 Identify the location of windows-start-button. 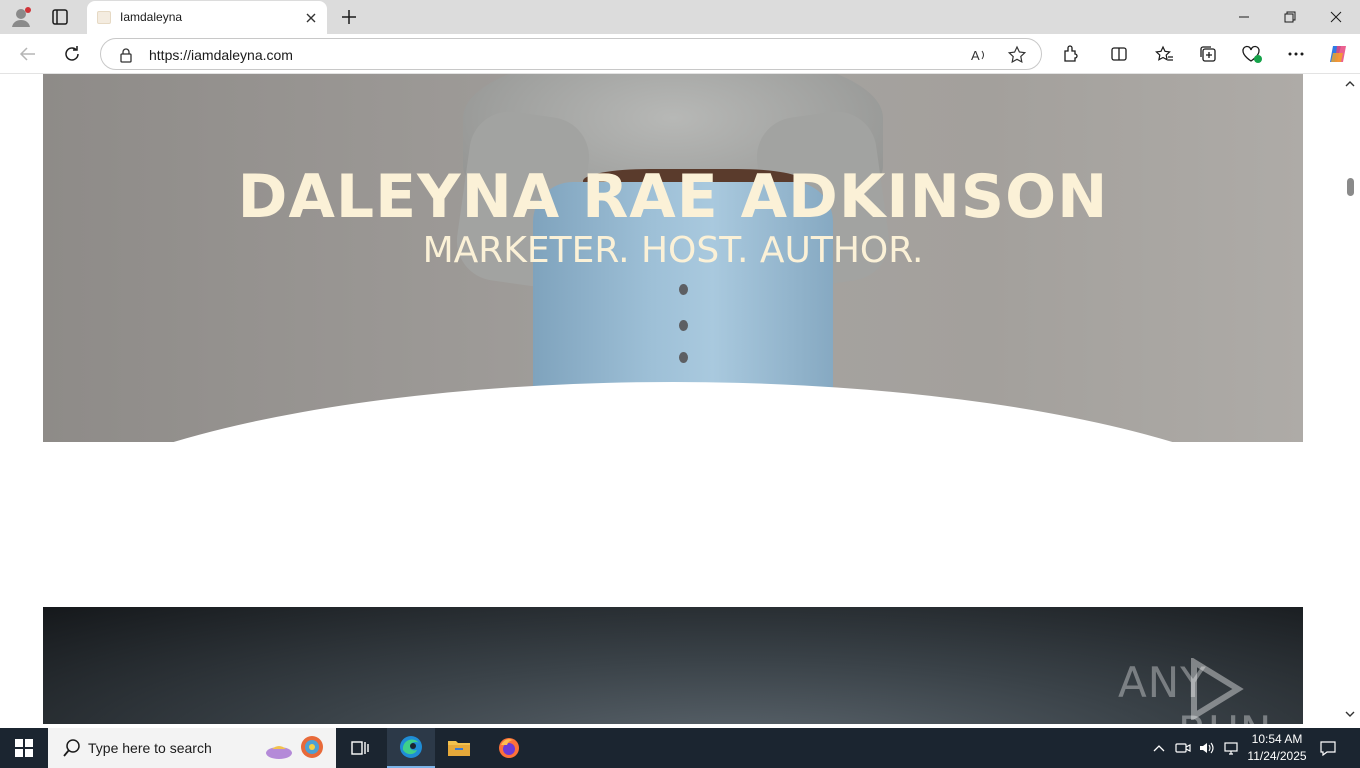
(24, 748).